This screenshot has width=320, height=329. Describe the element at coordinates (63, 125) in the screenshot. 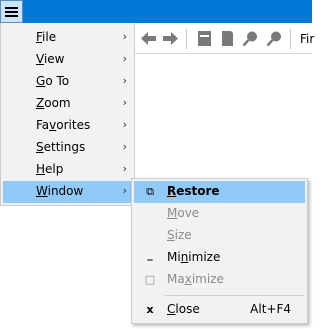

I see `menu-item-label: Favorites` at that location.